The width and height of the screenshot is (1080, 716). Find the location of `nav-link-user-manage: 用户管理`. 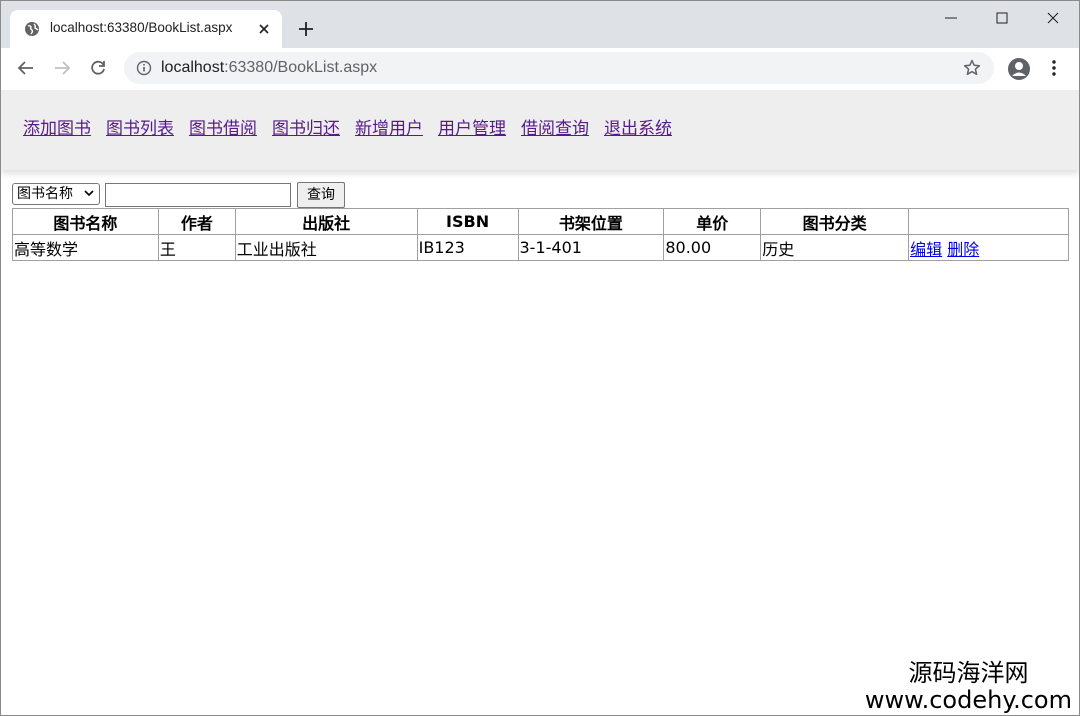

nav-link-user-manage: 用户管理 is located at coordinates (472, 126).